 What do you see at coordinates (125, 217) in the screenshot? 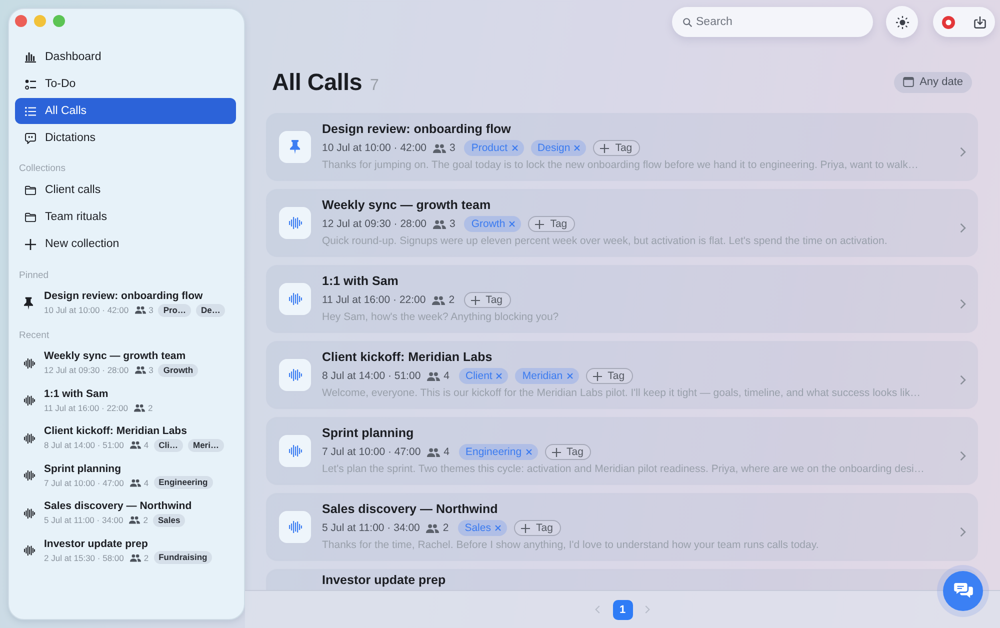
I see `nav-item: Team rituals` at bounding box center [125, 217].